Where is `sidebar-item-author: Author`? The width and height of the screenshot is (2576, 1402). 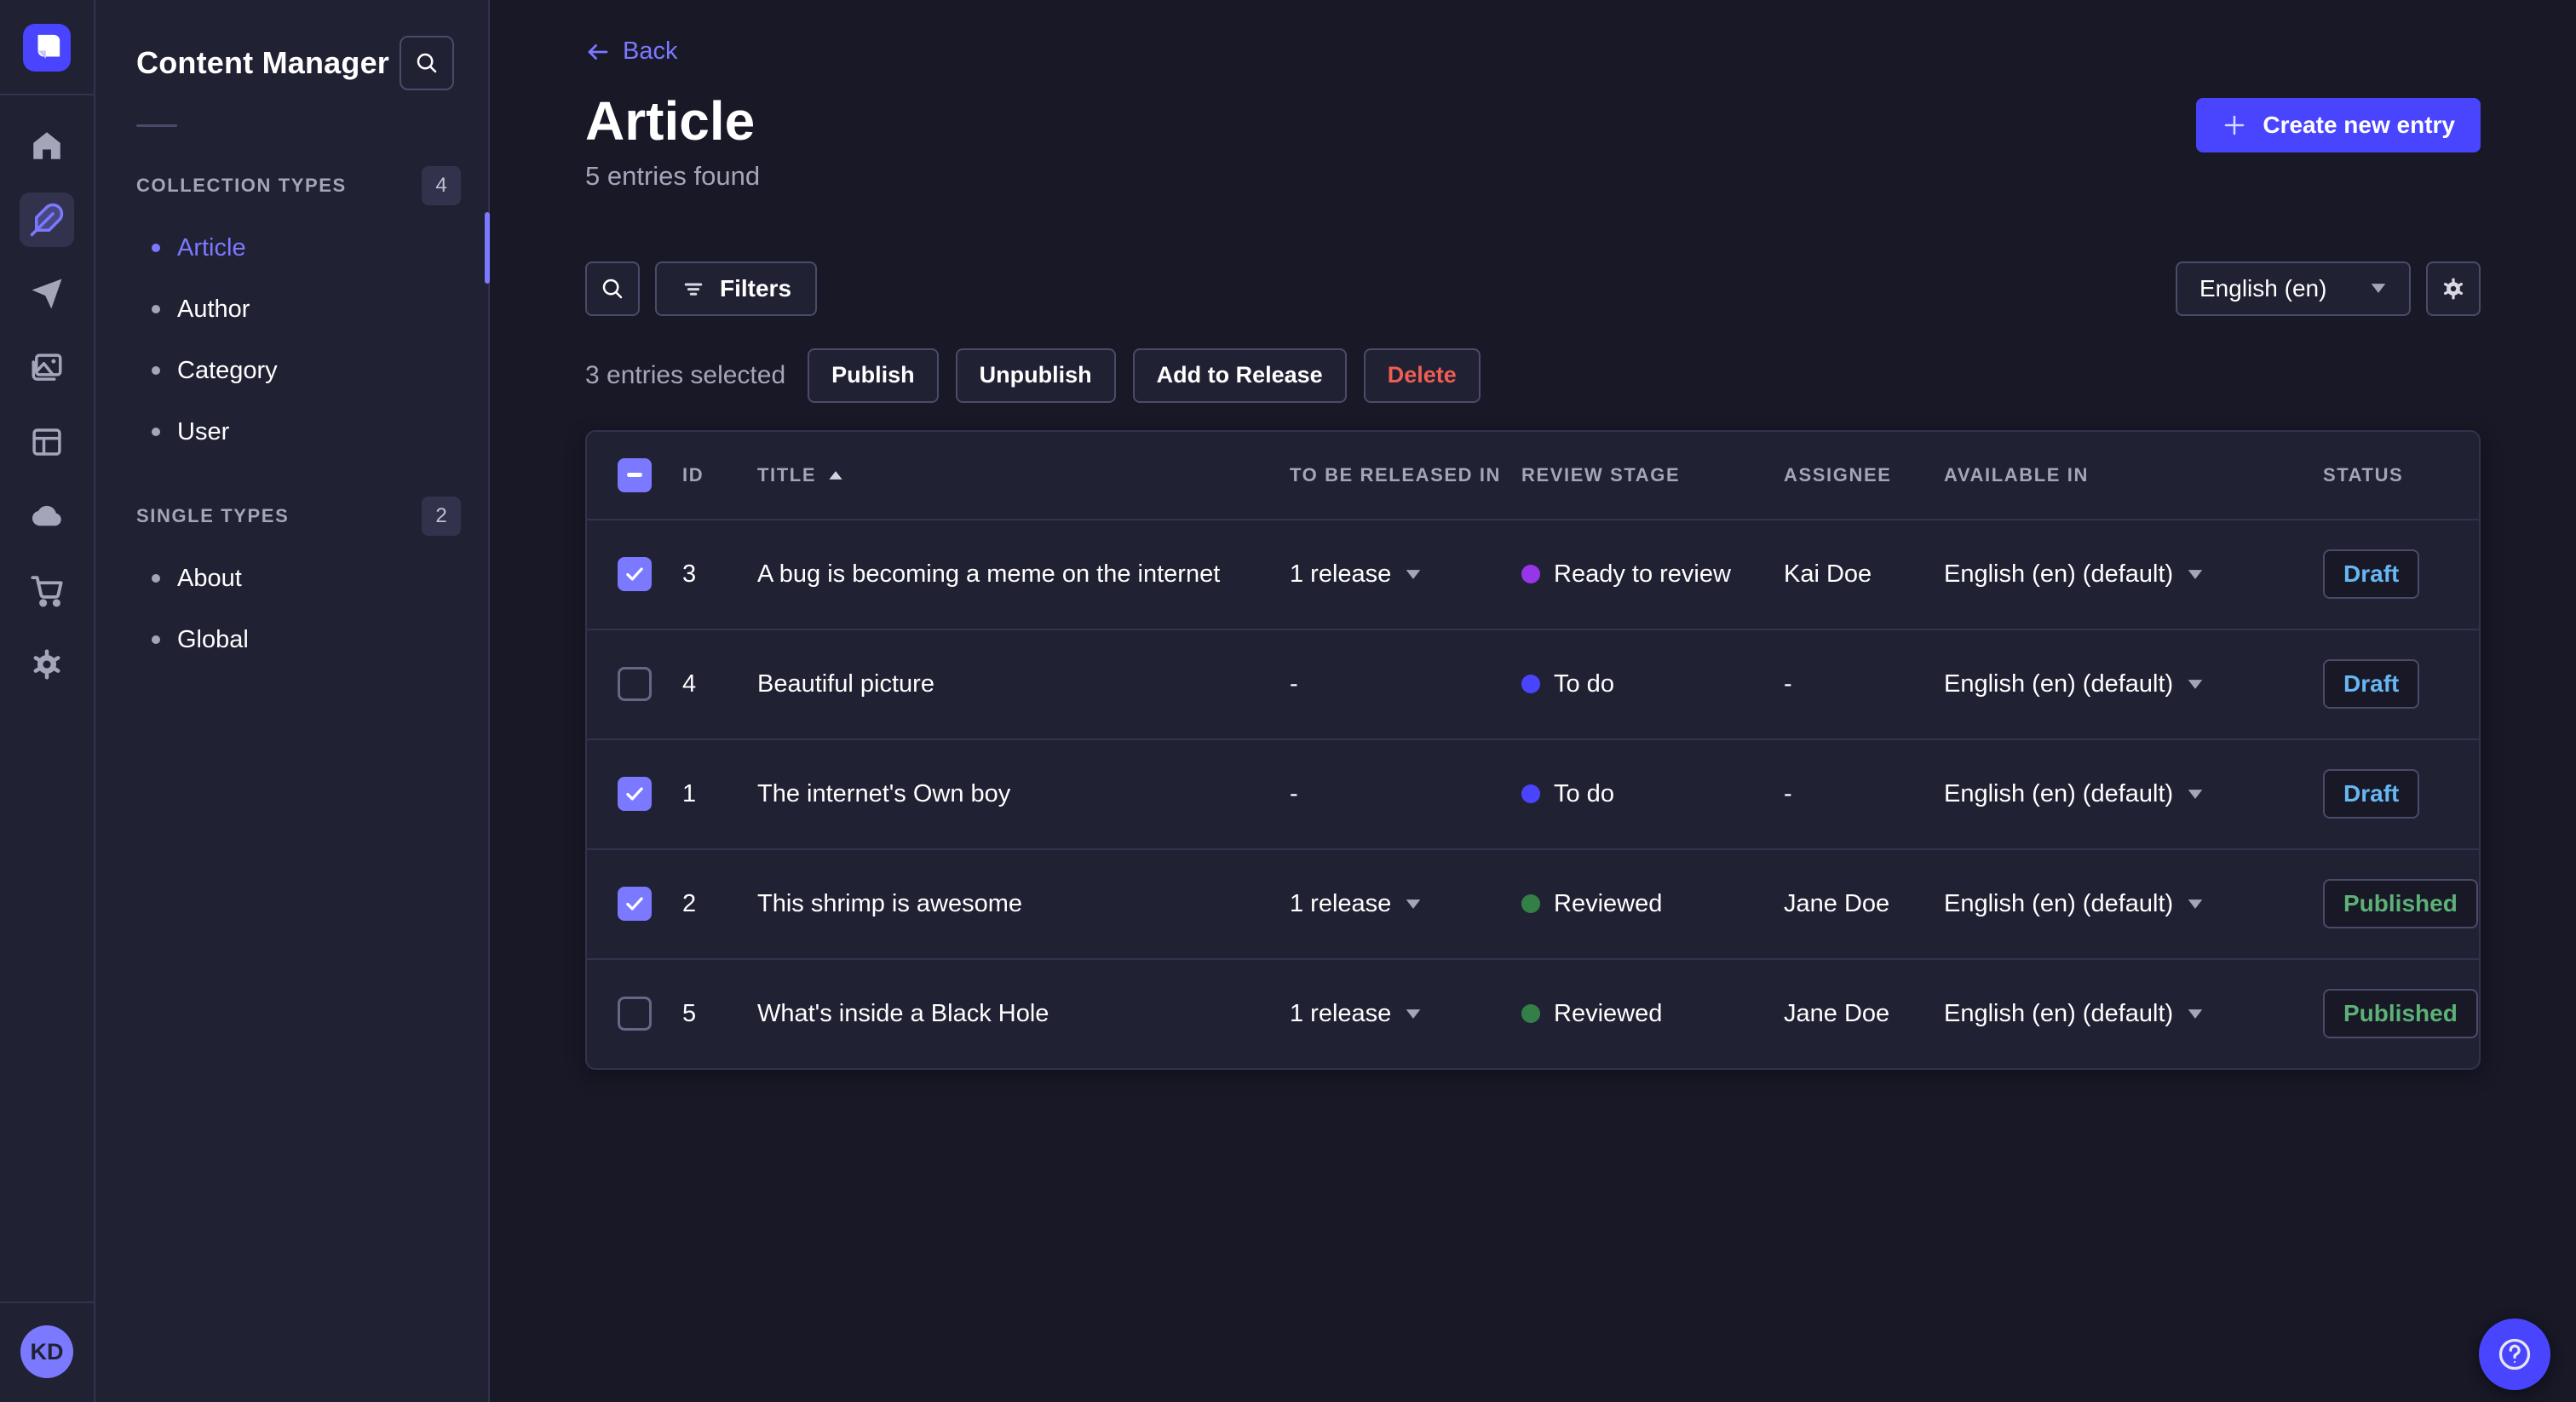 sidebar-item-author: Author is located at coordinates (291, 309).